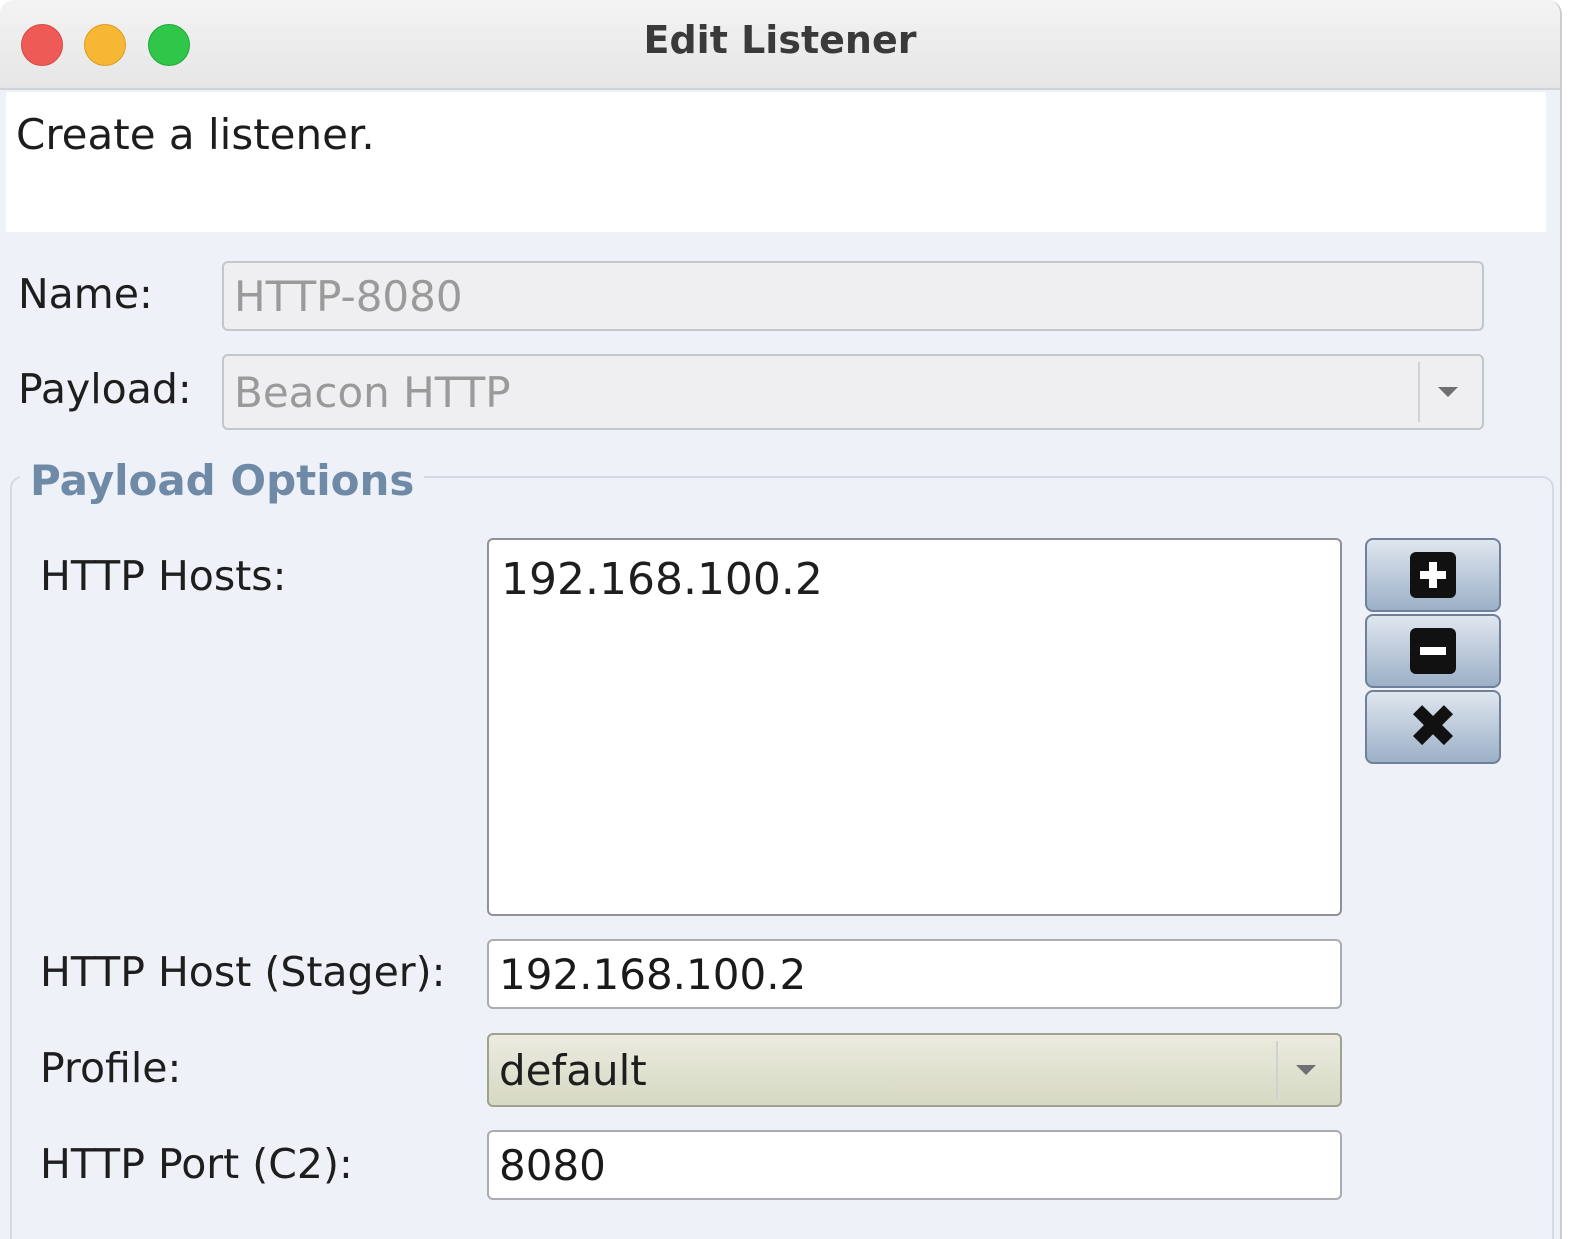  Describe the element at coordinates (372, 392) in the screenshot. I see `payload-select-value: Beacon HTTP` at that location.